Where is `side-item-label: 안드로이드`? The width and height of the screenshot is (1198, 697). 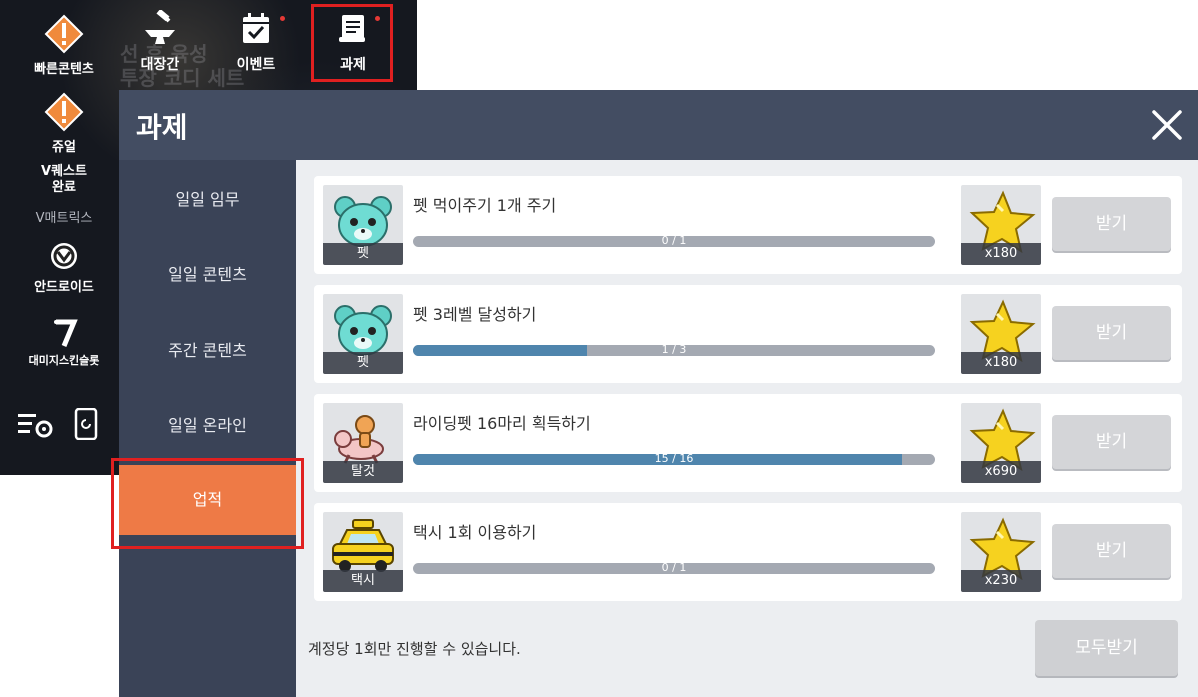
side-item-label: 안드로이드 is located at coordinates (64, 287).